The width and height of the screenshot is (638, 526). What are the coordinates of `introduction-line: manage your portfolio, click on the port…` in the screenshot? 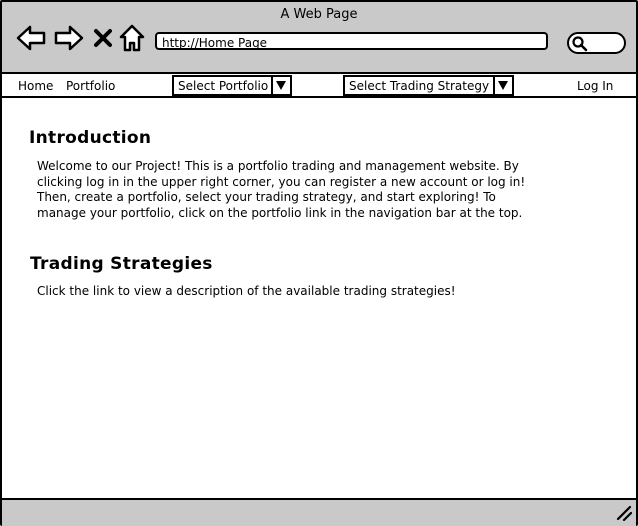 It's located at (280, 212).